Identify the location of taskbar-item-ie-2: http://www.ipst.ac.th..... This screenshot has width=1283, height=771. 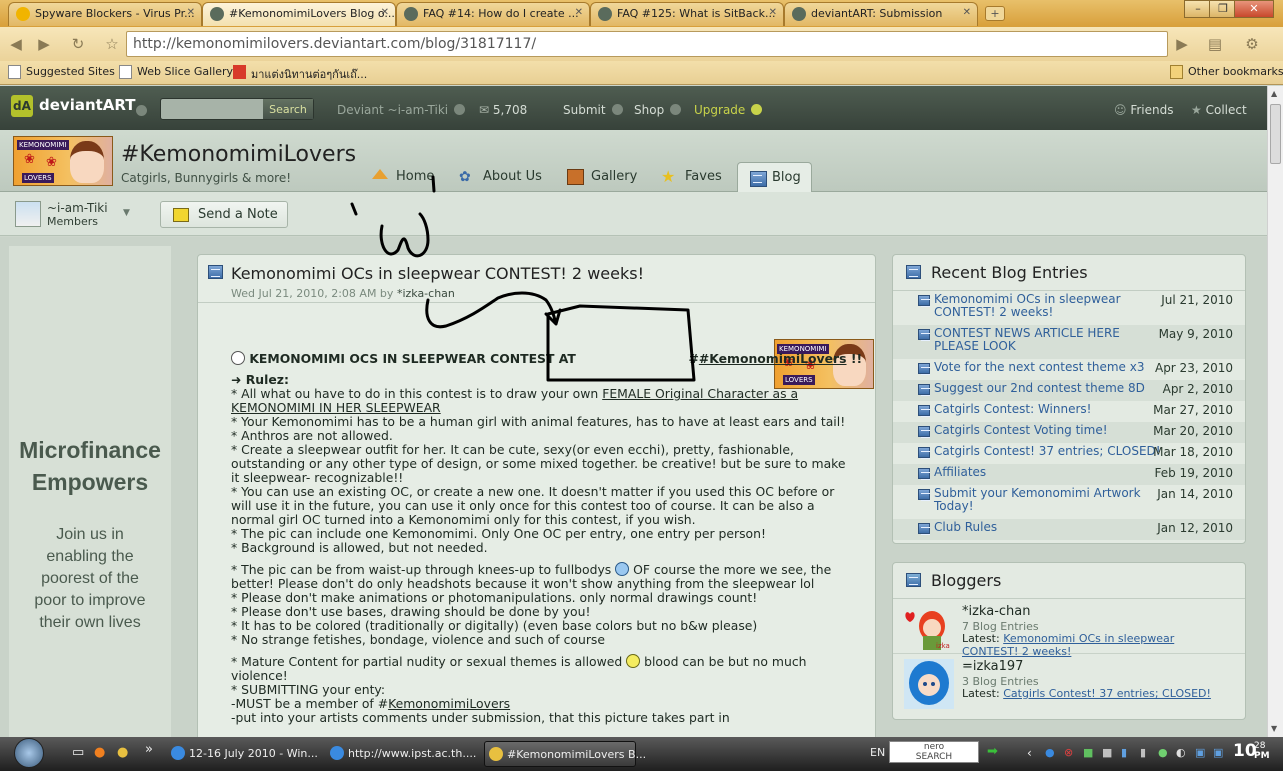
(401, 754).